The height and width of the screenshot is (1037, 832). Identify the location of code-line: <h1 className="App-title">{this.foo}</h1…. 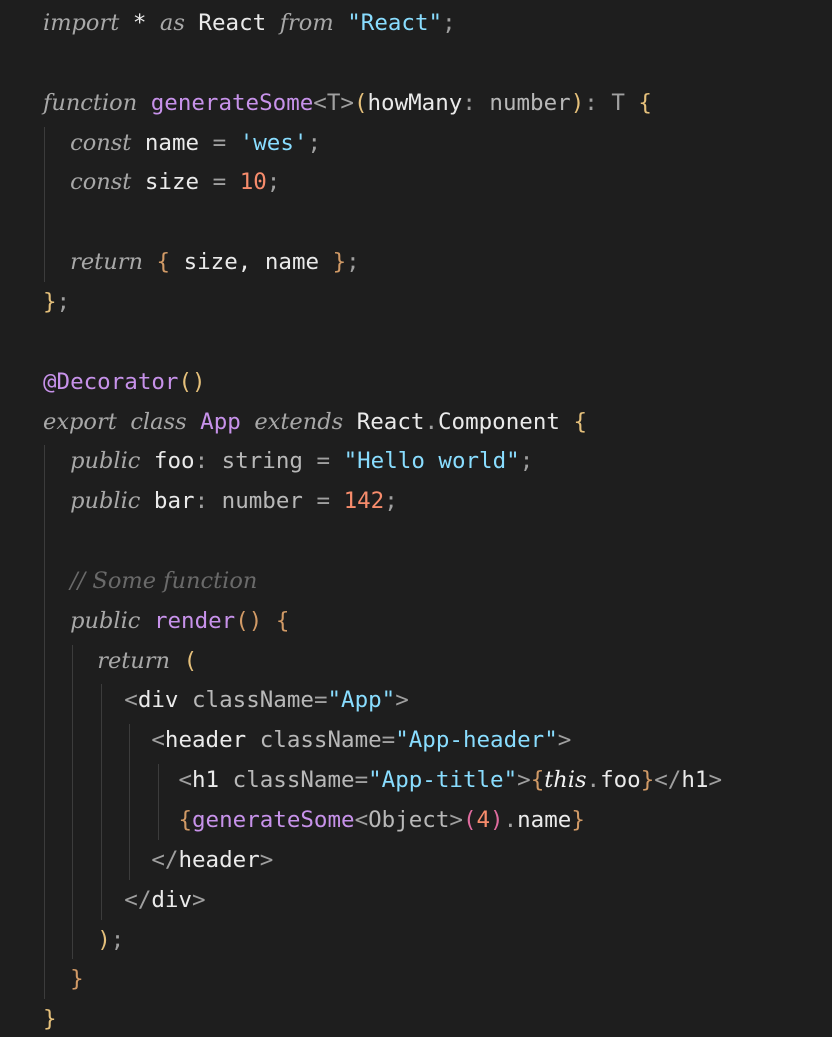
(382, 780).